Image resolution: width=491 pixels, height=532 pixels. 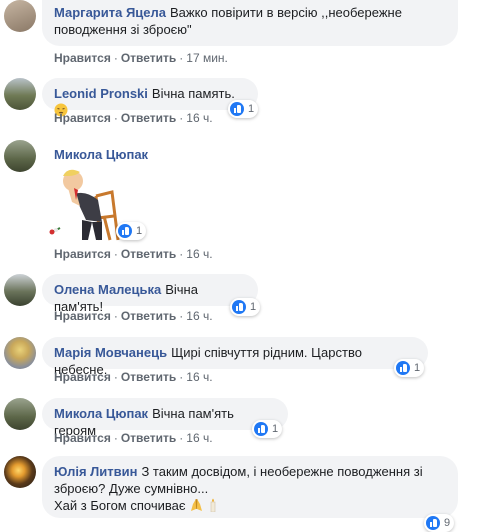 I want to click on comment-author: Маргарита Яцела, so click(x=110, y=12).